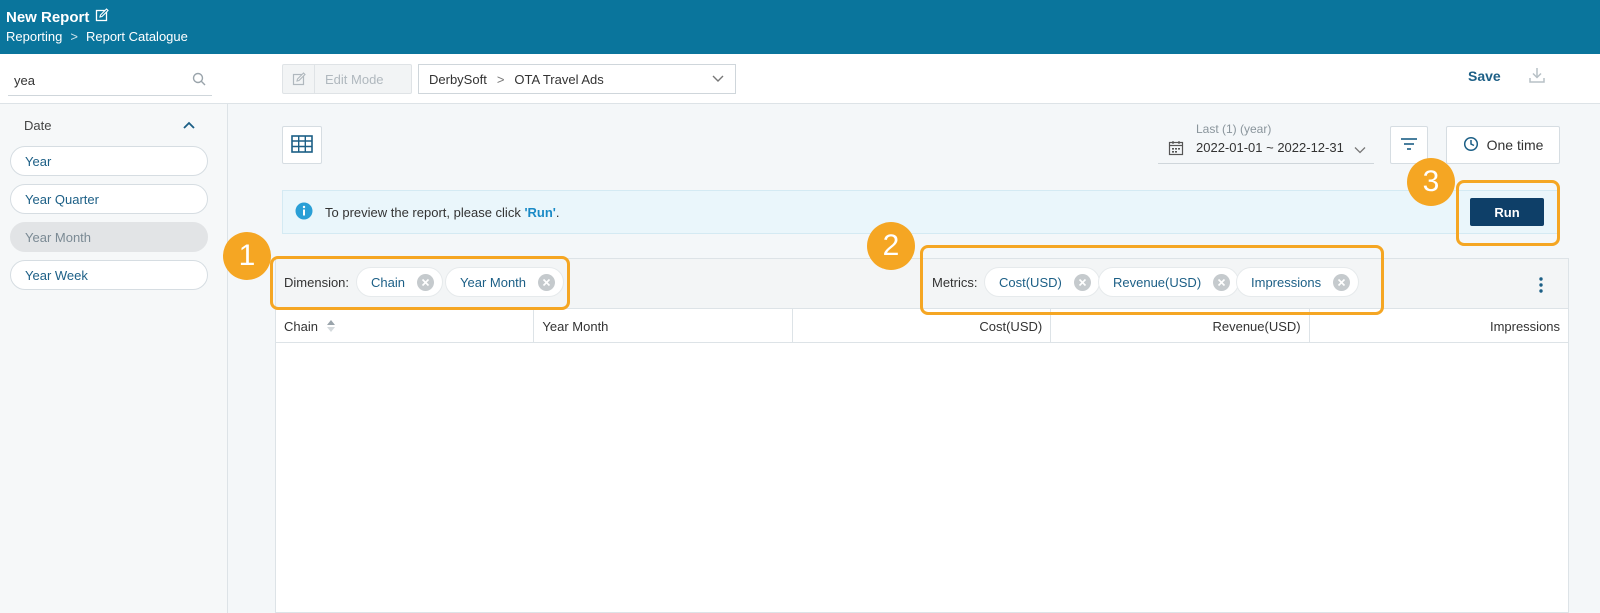 Image resolution: width=1600 pixels, height=613 pixels. What do you see at coordinates (56, 275) in the screenshot?
I see `sidebar-item-label: Year Week` at bounding box center [56, 275].